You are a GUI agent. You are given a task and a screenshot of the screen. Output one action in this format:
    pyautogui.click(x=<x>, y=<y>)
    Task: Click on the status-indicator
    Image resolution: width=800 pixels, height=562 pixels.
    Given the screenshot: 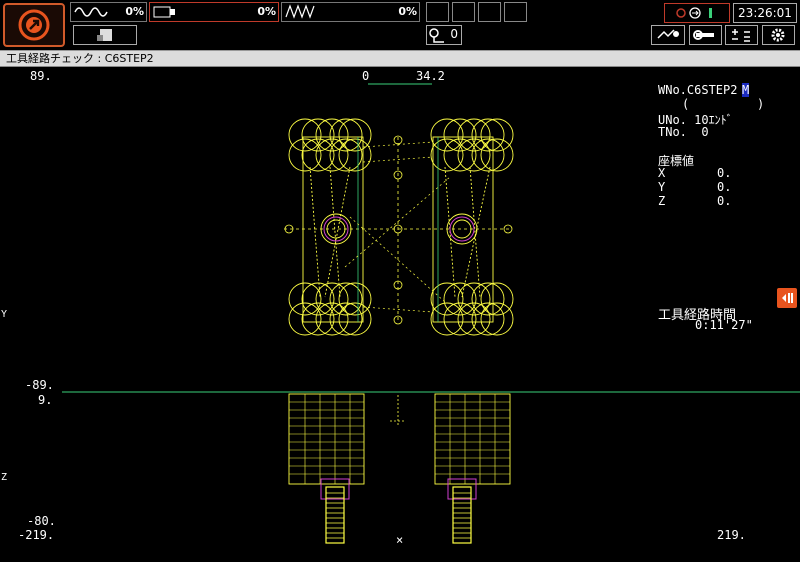 What is the action you would take?
    pyautogui.click(x=697, y=13)
    